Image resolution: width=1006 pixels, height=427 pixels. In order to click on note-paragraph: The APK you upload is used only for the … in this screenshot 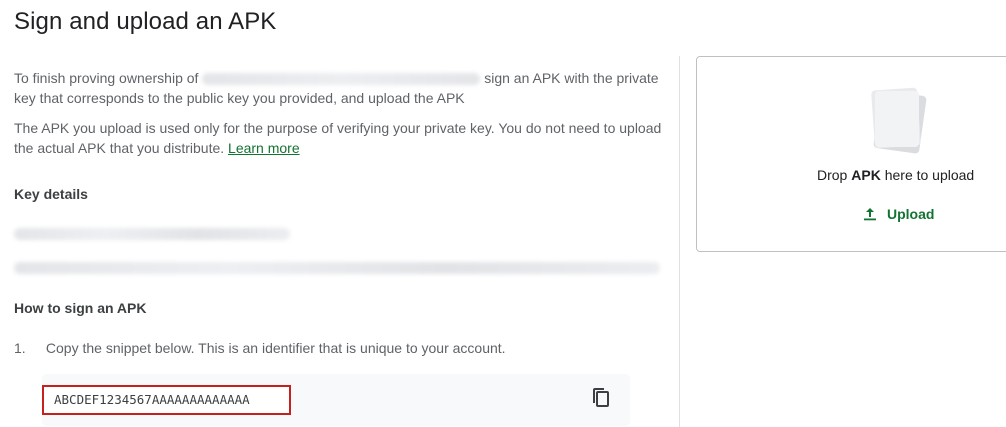, I will do `click(339, 138)`.